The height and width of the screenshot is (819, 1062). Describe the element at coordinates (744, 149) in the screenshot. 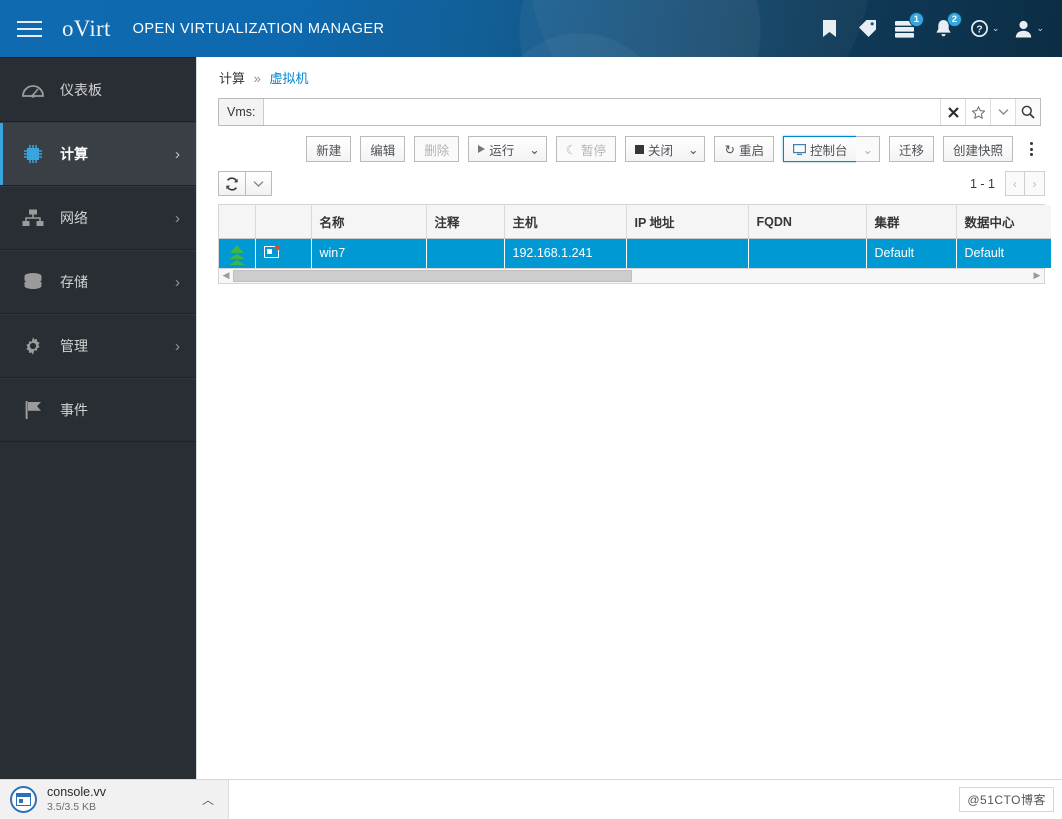

I see `reboot-vm-button: ↻ 重启` at that location.